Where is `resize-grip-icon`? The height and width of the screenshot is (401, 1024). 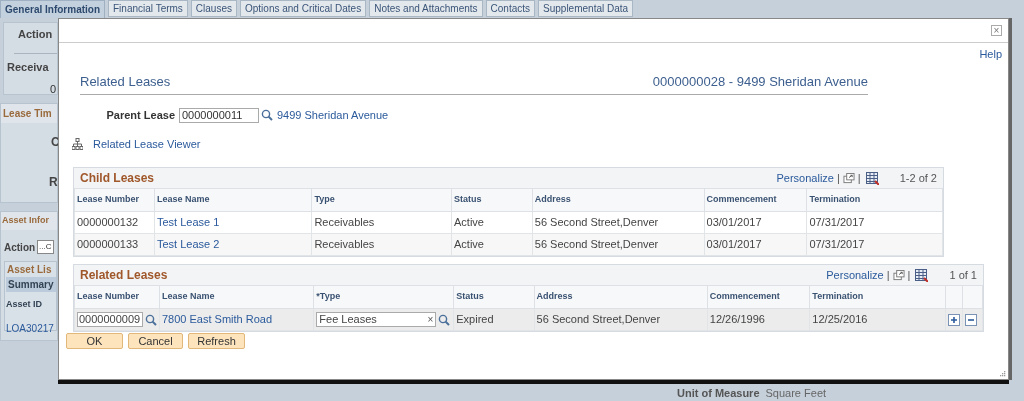
resize-grip-icon is located at coordinates (1002, 373).